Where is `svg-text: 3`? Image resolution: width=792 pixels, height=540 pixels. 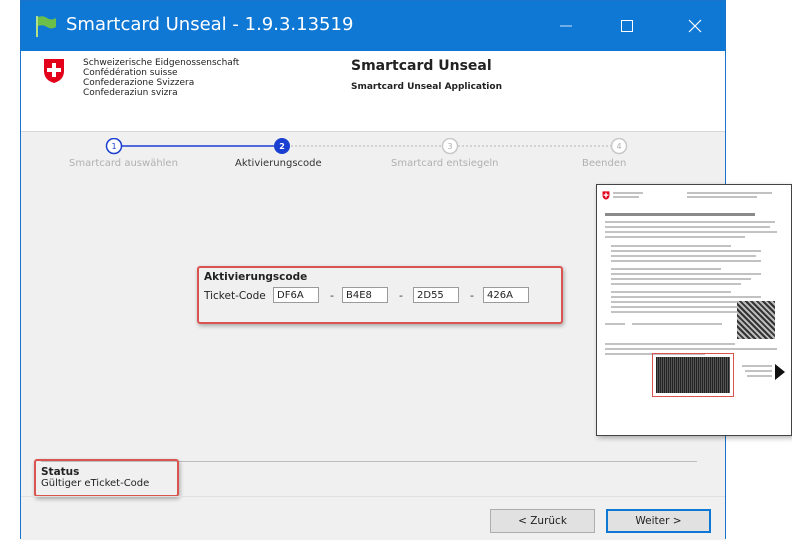
svg-text: 3 is located at coordinates (449, 146).